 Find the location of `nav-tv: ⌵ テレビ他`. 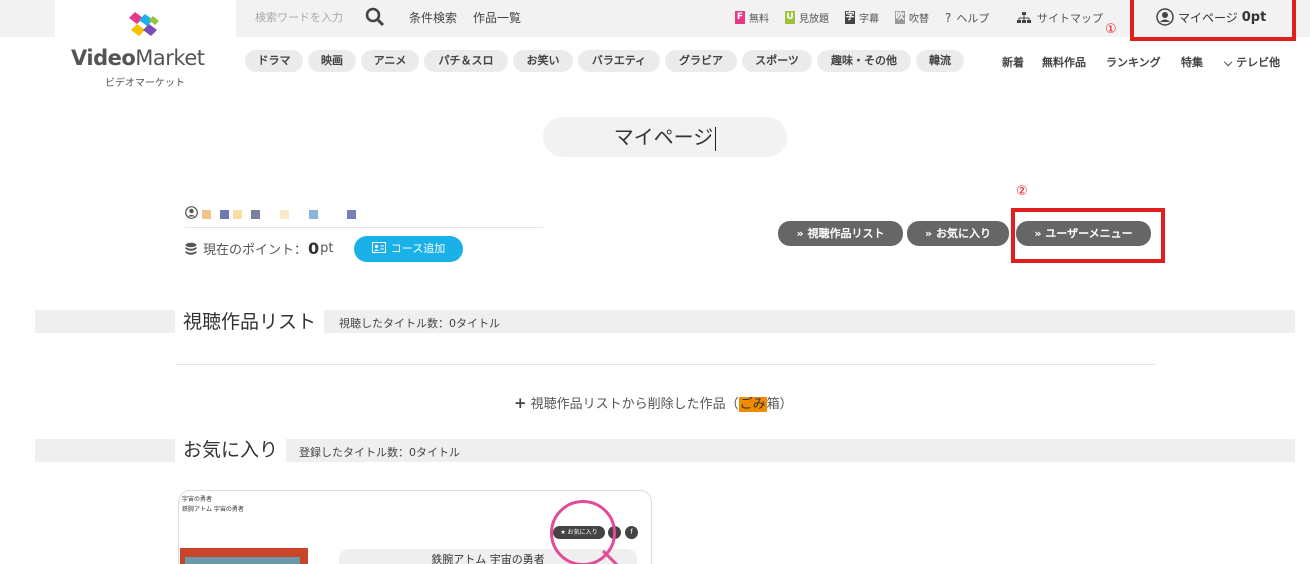

nav-tv: ⌵ テレビ他 is located at coordinates (1252, 62).